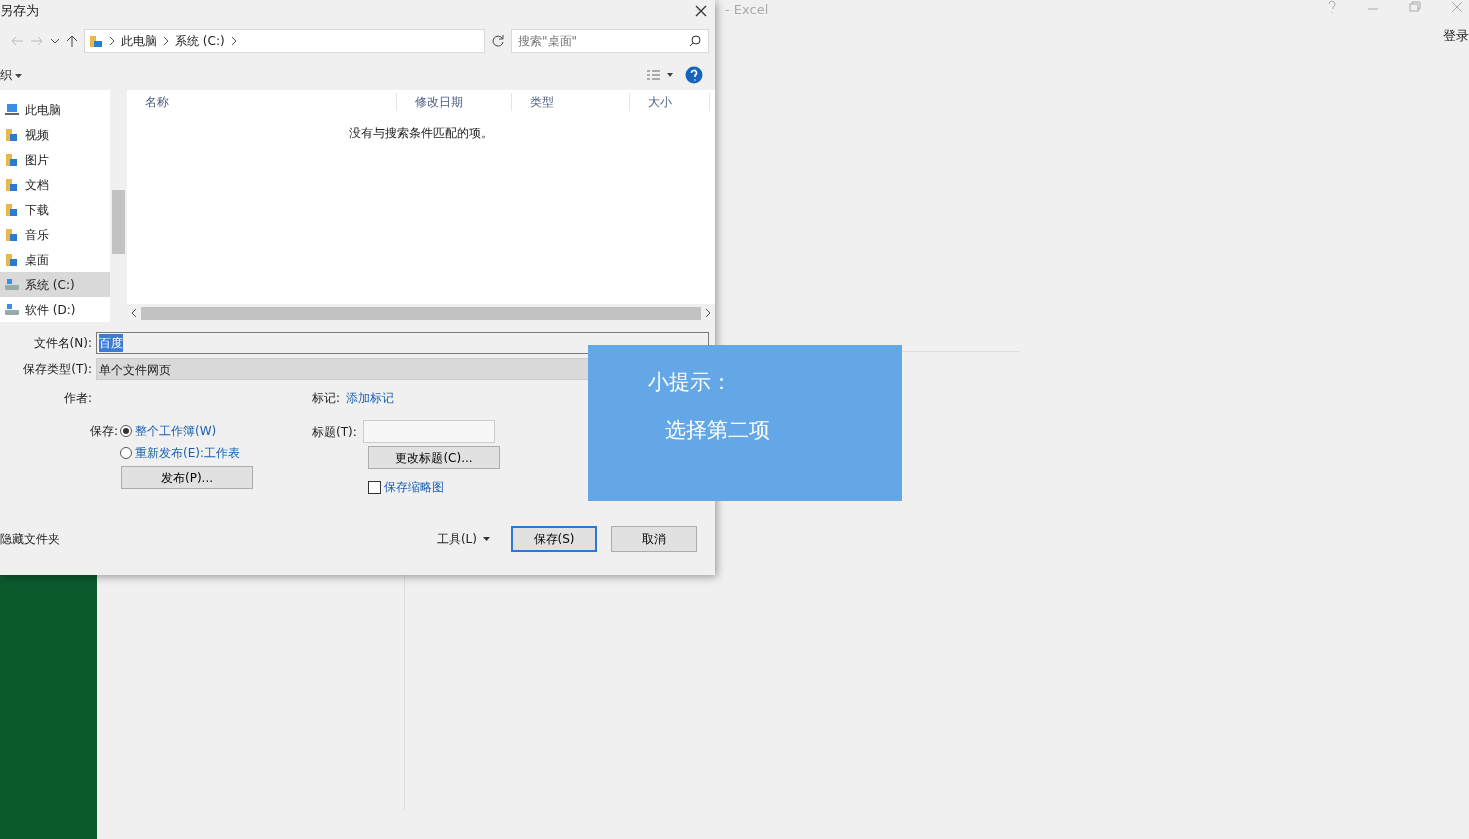 Image resolution: width=1469 pixels, height=839 pixels. I want to click on hide-folders-toggle: 隐藏文件夹, so click(30, 539).